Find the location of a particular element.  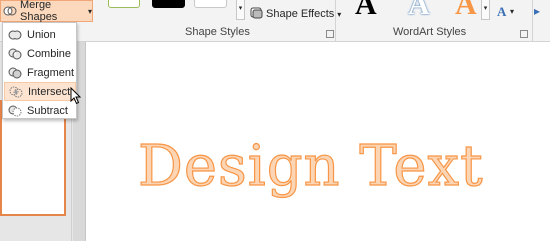

subtract-icon is located at coordinates (15, 111).